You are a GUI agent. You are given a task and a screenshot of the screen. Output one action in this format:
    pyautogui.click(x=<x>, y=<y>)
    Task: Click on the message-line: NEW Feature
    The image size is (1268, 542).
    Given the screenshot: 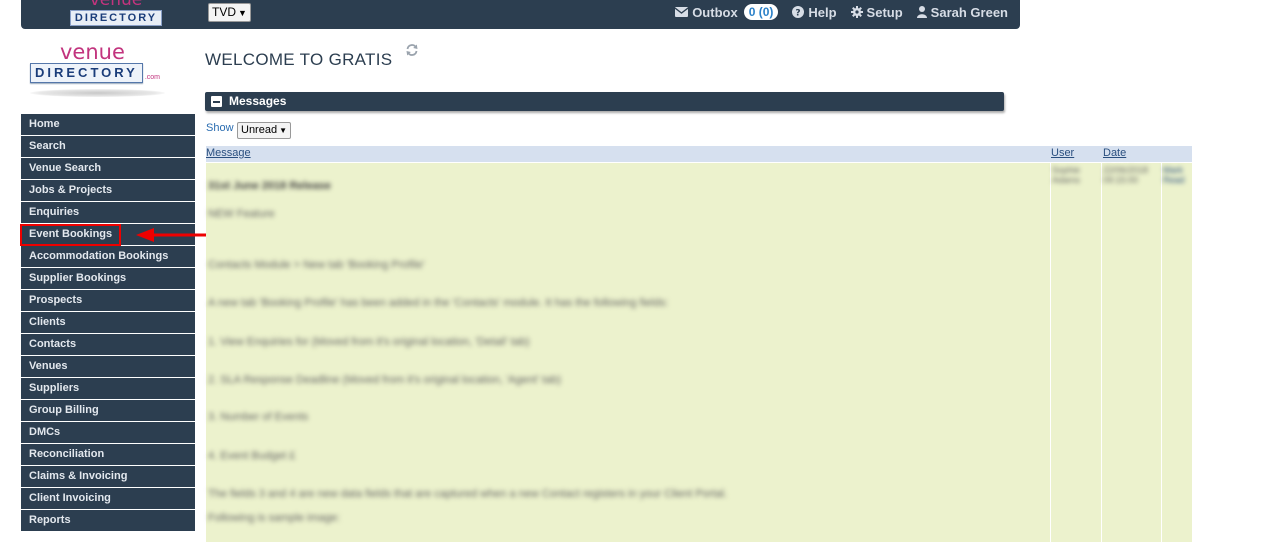 What is the action you would take?
    pyautogui.click(x=241, y=214)
    